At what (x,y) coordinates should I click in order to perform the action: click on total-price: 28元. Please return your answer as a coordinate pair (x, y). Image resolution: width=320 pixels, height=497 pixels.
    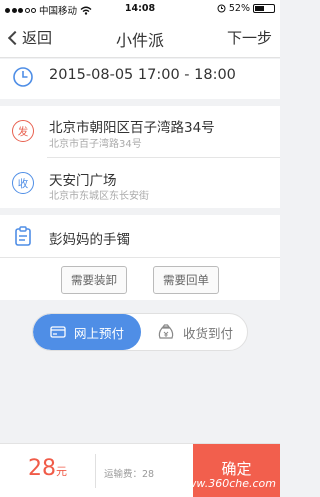
    Looking at the image, I should click on (47, 468).